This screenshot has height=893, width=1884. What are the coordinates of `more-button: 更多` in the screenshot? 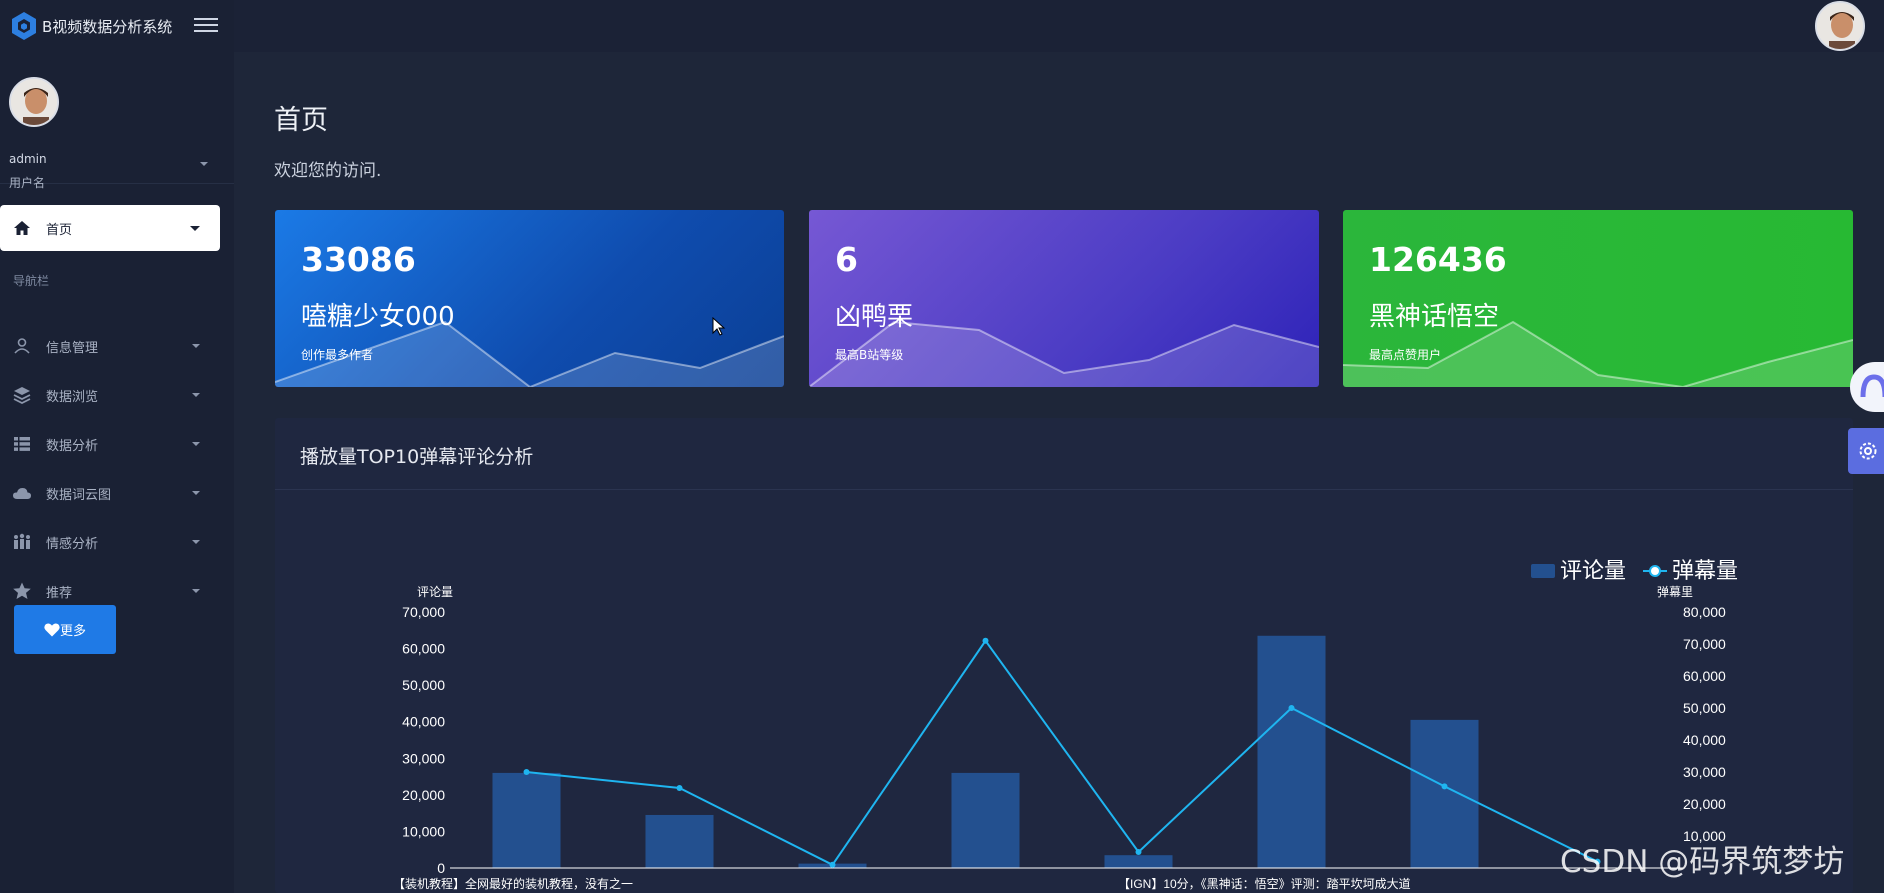 It's located at (65, 629).